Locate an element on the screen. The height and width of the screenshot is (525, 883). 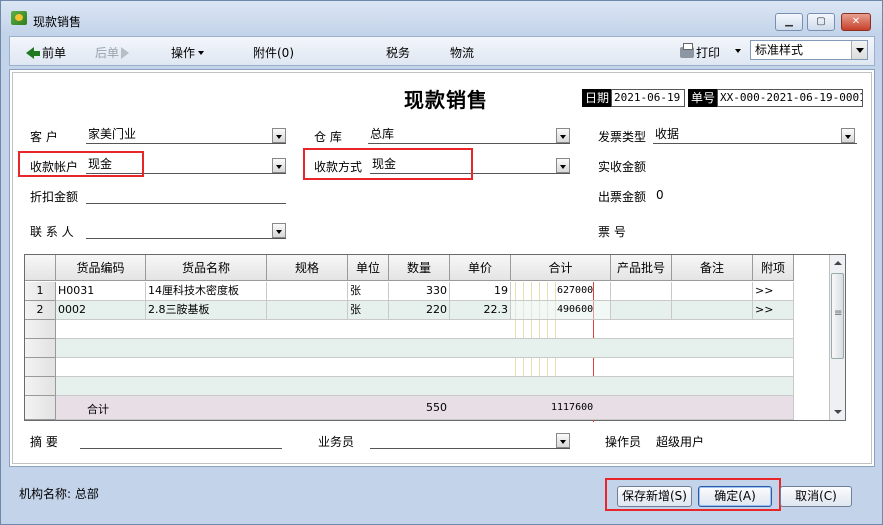
column-header: 附项 is located at coordinates (773, 268).